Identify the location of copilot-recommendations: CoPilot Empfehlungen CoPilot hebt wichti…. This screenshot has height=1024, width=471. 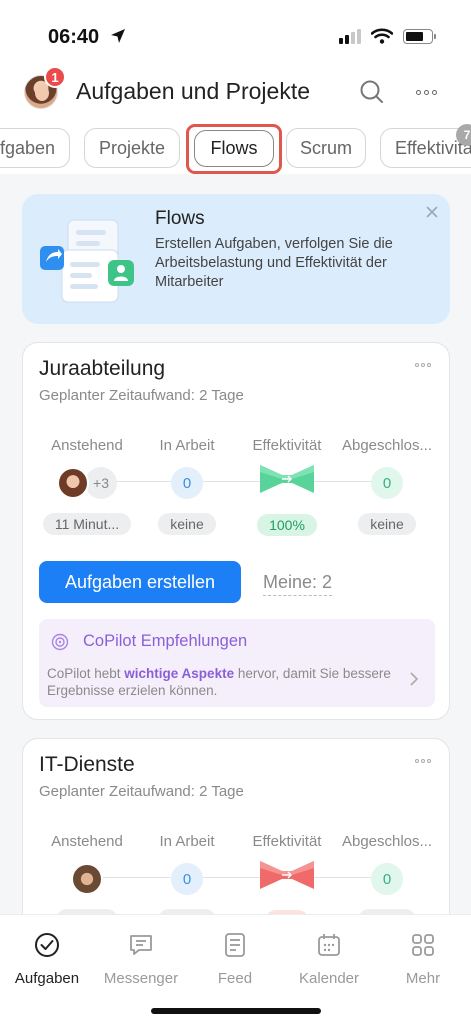
(237, 663).